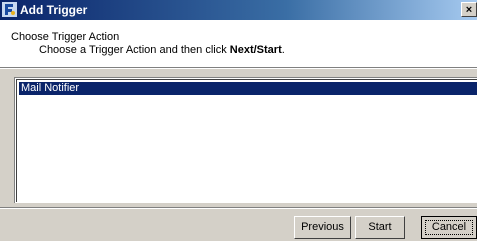 This screenshot has width=477, height=241. What do you see at coordinates (238, 208) in the screenshot?
I see `footer-divider` at bounding box center [238, 208].